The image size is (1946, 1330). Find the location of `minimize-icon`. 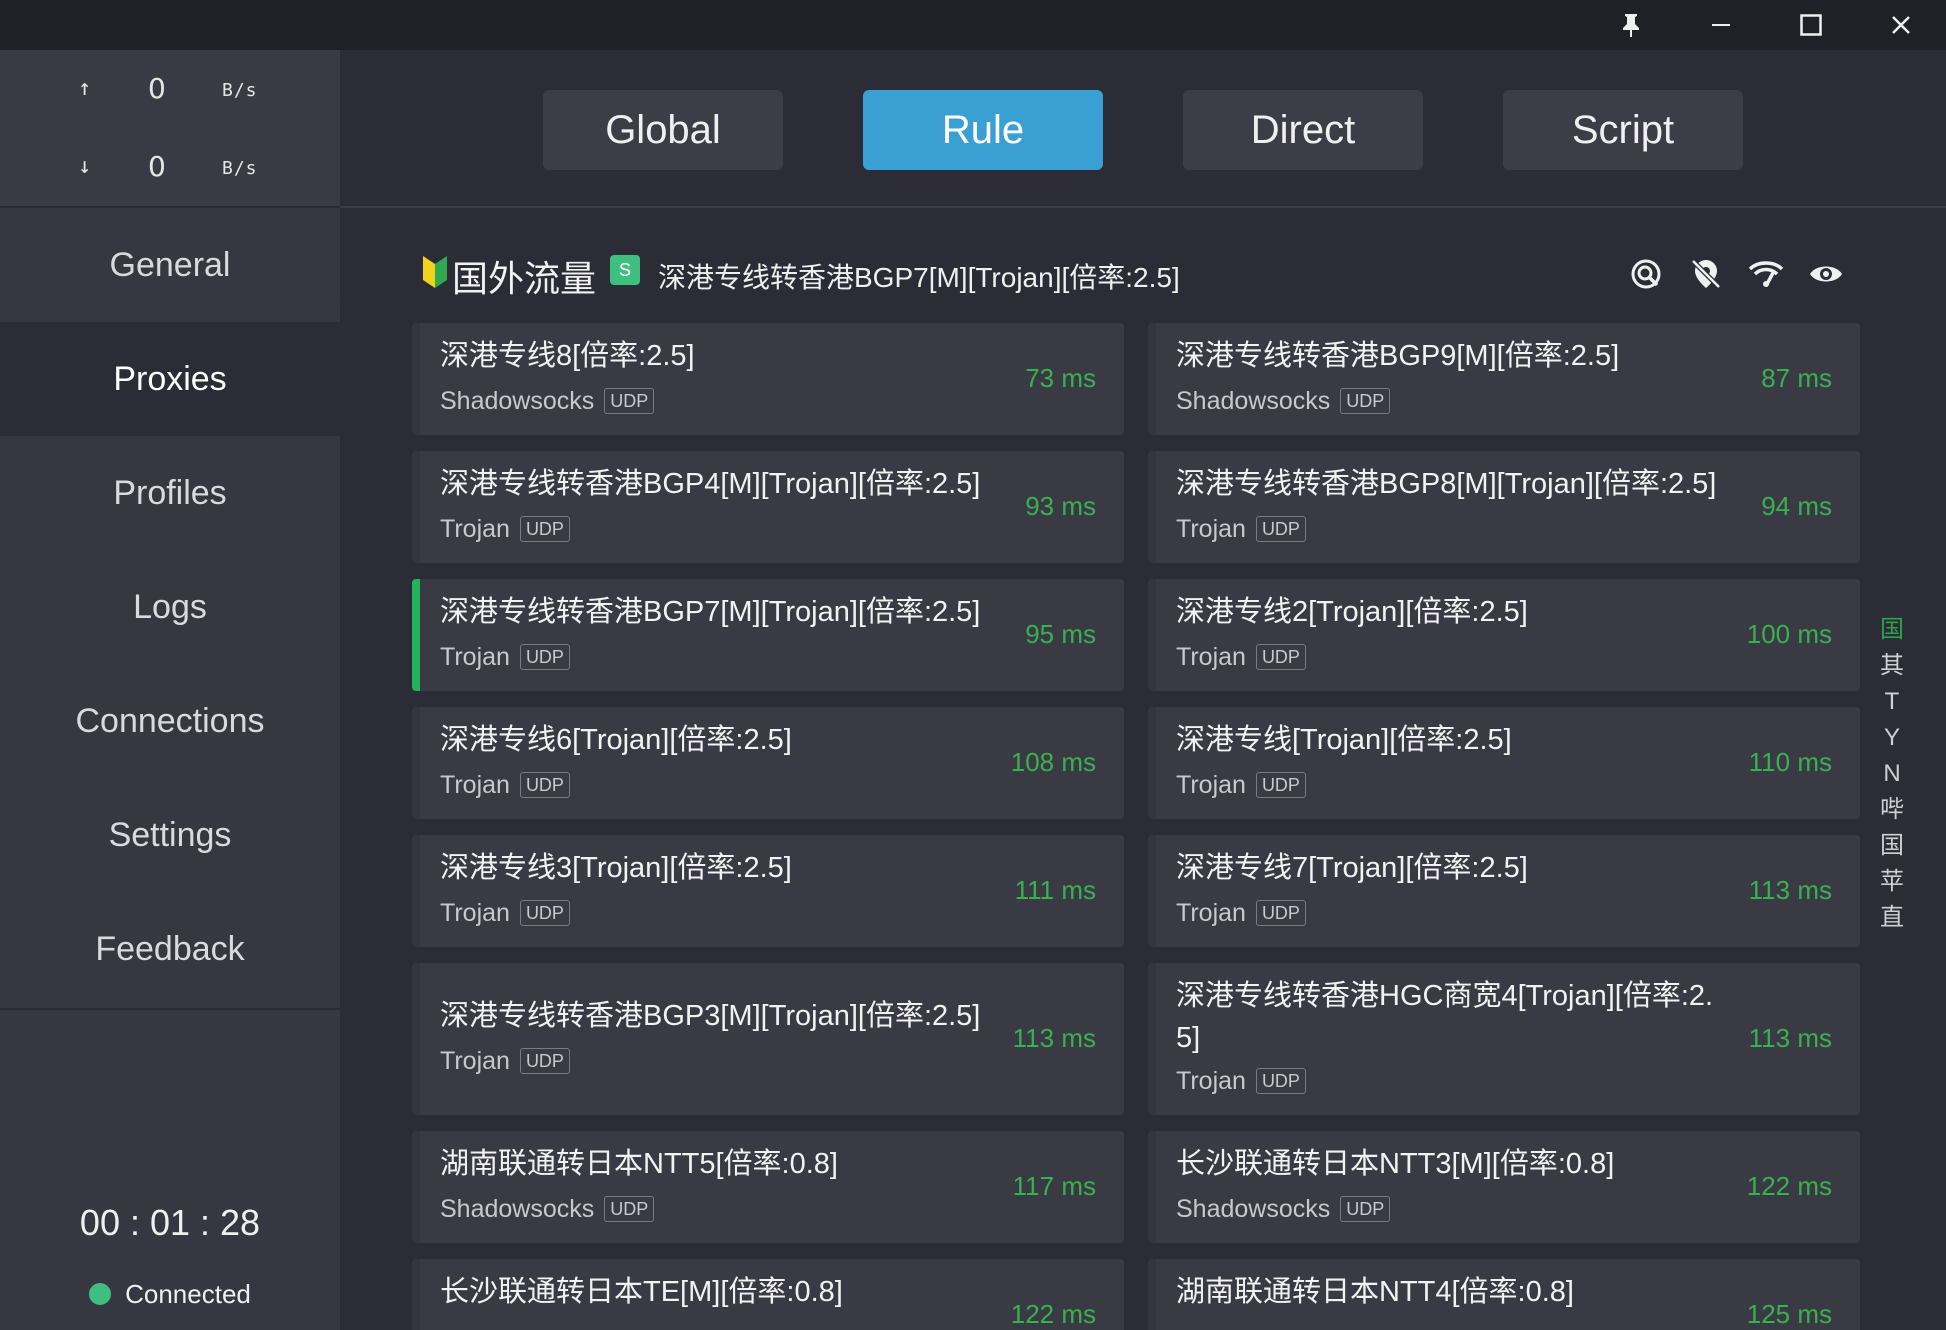

minimize-icon is located at coordinates (1721, 25).